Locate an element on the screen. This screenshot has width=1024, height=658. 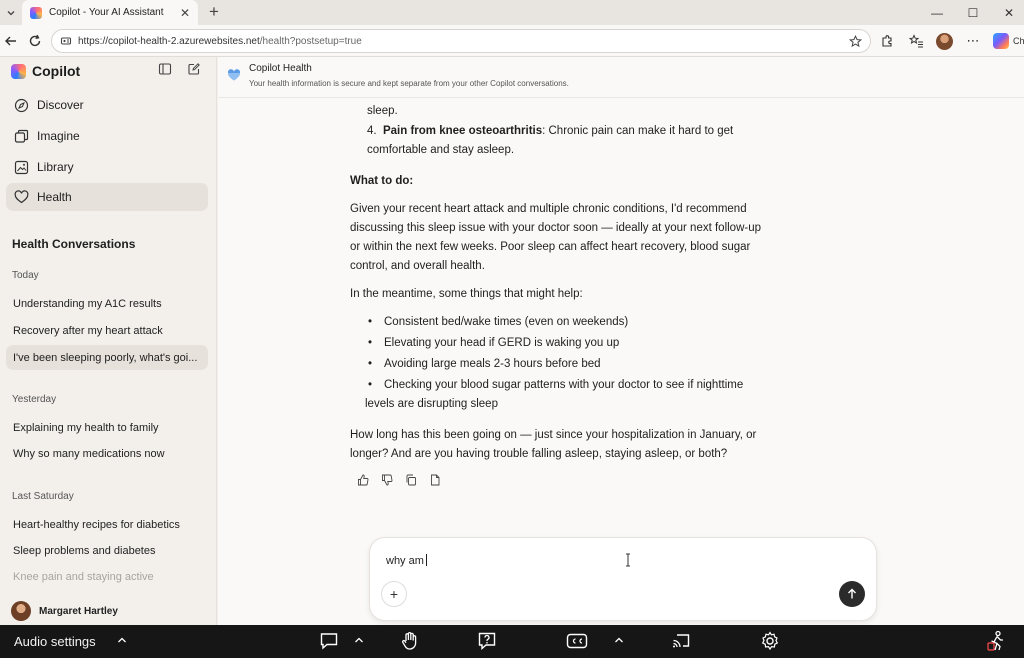
copilot-chip-label: Cha is located at coordinates (1018, 41).